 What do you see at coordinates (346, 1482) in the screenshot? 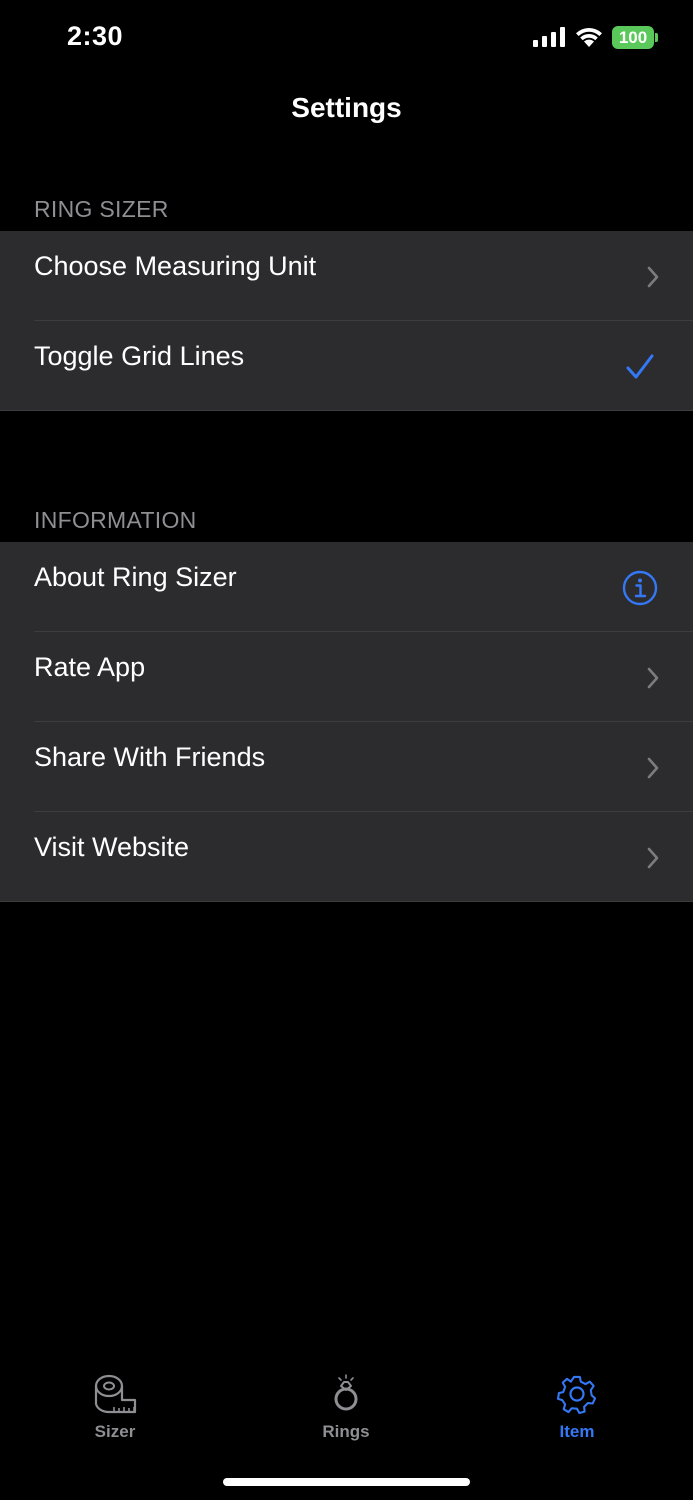
I see `home-indicator` at bounding box center [346, 1482].